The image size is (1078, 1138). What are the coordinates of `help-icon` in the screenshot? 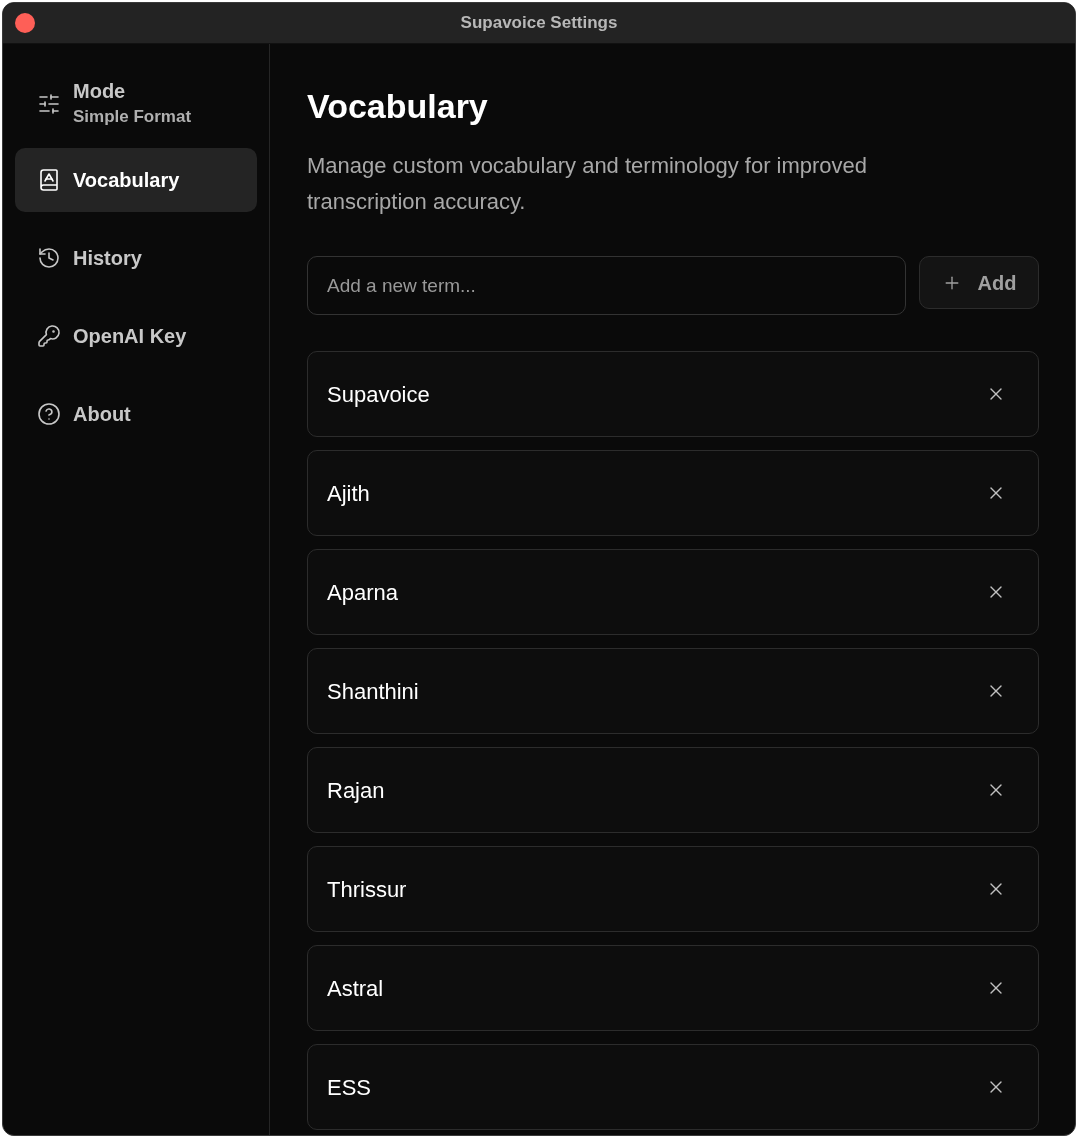 It's located at (49, 414).